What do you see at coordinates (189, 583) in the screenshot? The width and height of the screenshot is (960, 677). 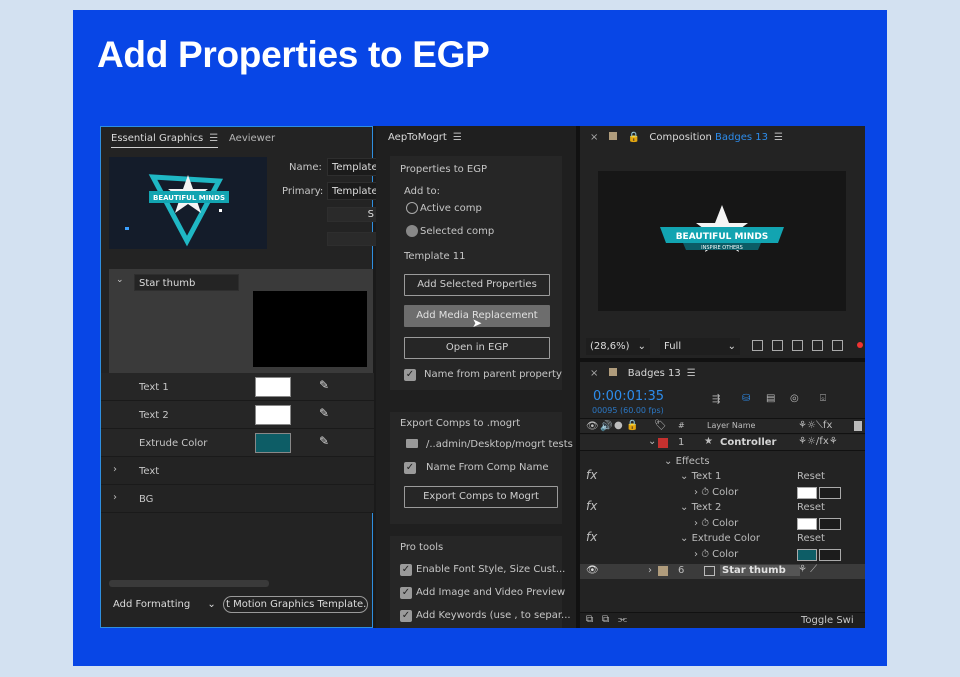 I see `horizontal-scrollbar` at bounding box center [189, 583].